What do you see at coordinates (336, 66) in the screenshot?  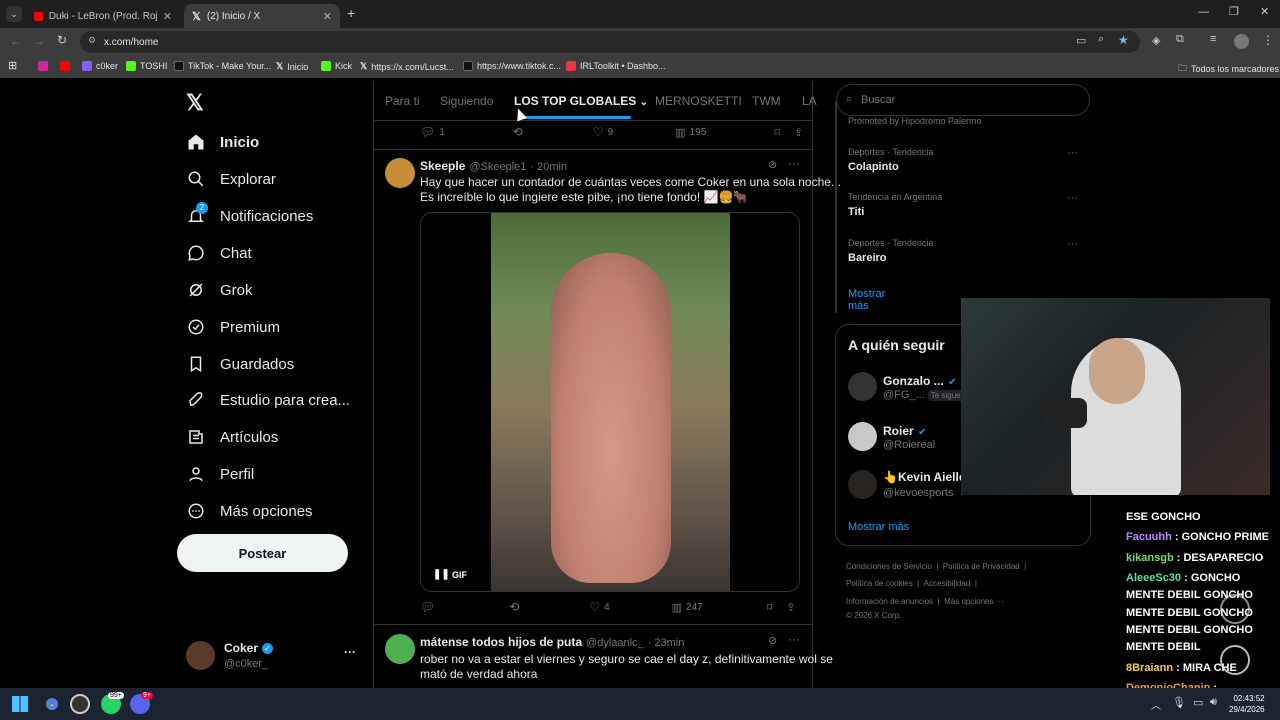 I see `bookmark-kick: Kick` at bounding box center [336, 66].